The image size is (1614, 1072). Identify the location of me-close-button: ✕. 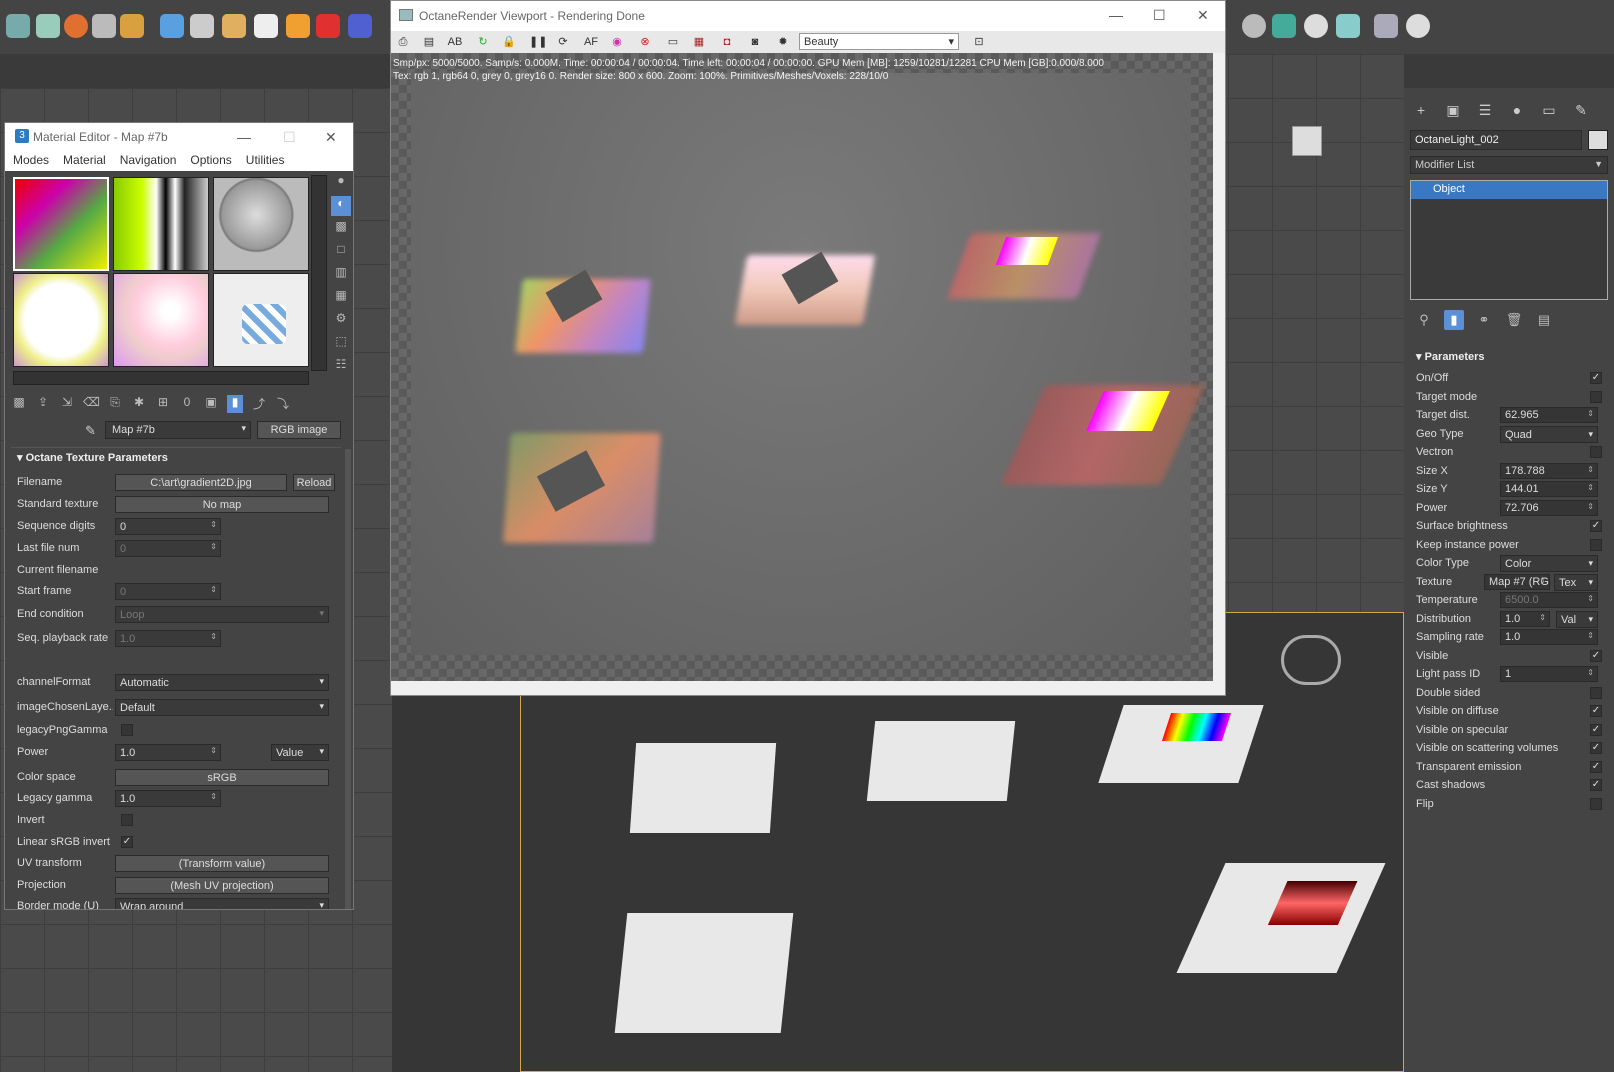
(331, 137).